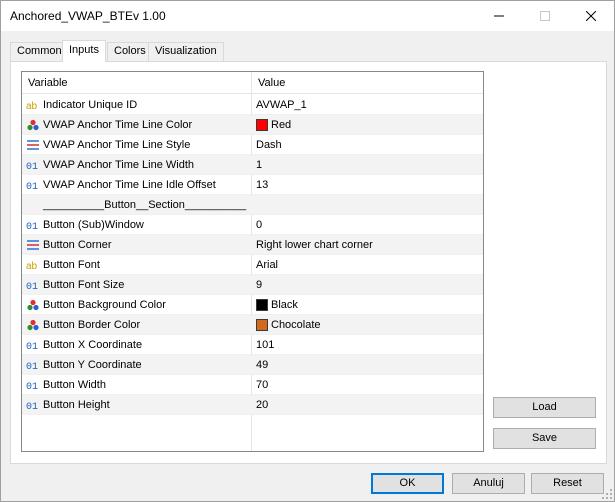  Describe the element at coordinates (90, 105) in the screenshot. I see `variable-label: Indicator Unique ID` at that location.